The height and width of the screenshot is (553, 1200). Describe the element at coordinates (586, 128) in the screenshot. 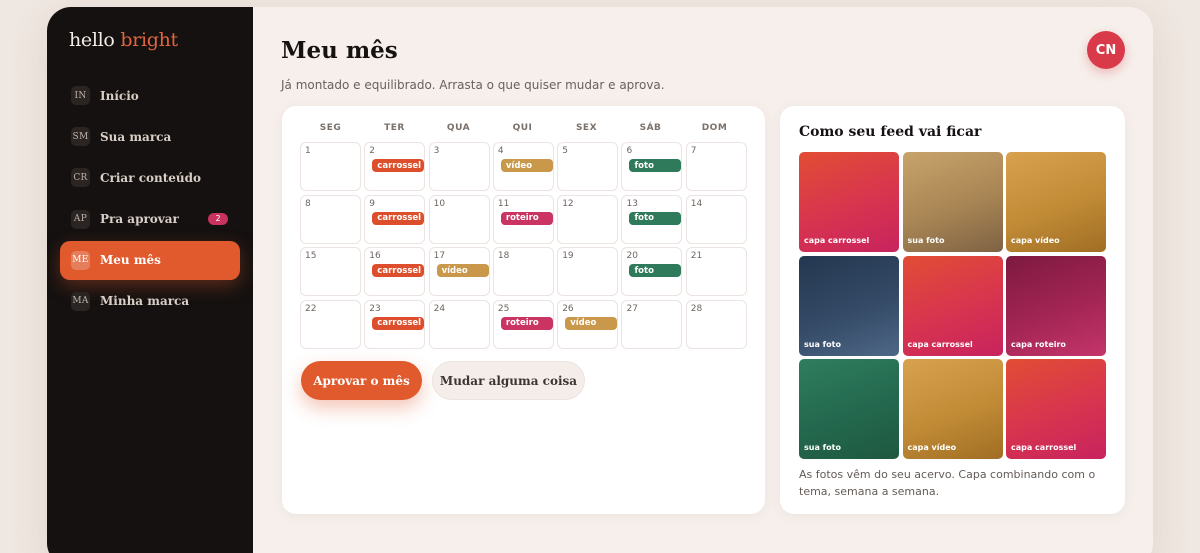

I see `weekday-label: SEX` at that location.